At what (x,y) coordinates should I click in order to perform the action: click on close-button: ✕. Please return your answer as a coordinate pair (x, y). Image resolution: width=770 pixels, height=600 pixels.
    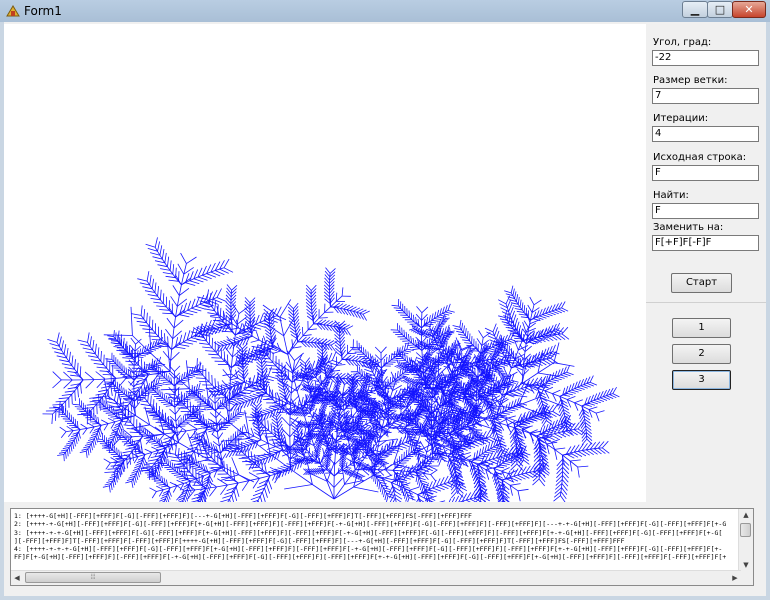
    Looking at the image, I should click on (749, 9).